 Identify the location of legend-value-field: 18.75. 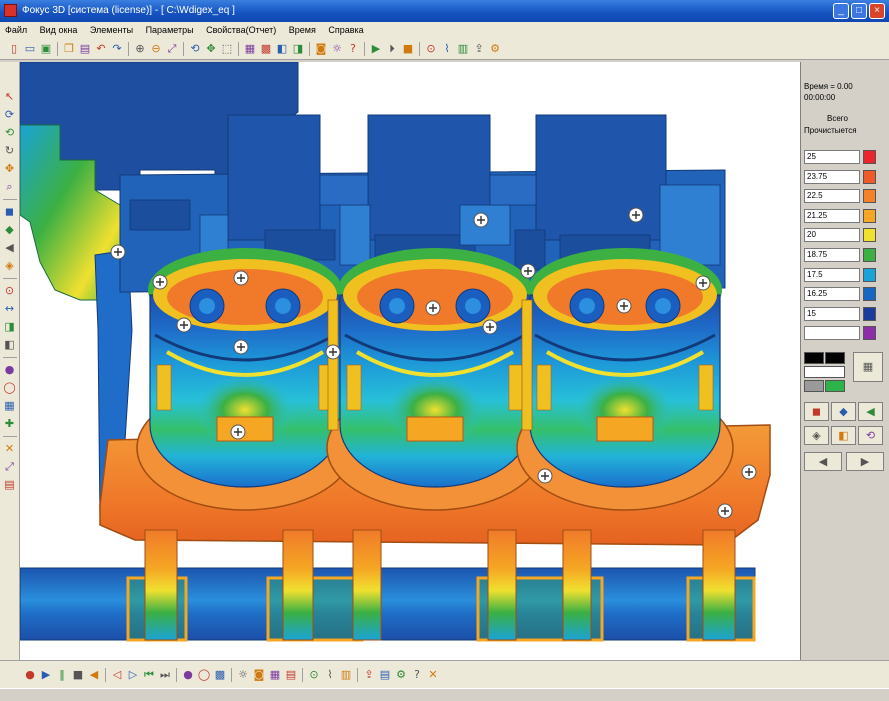
(832, 254).